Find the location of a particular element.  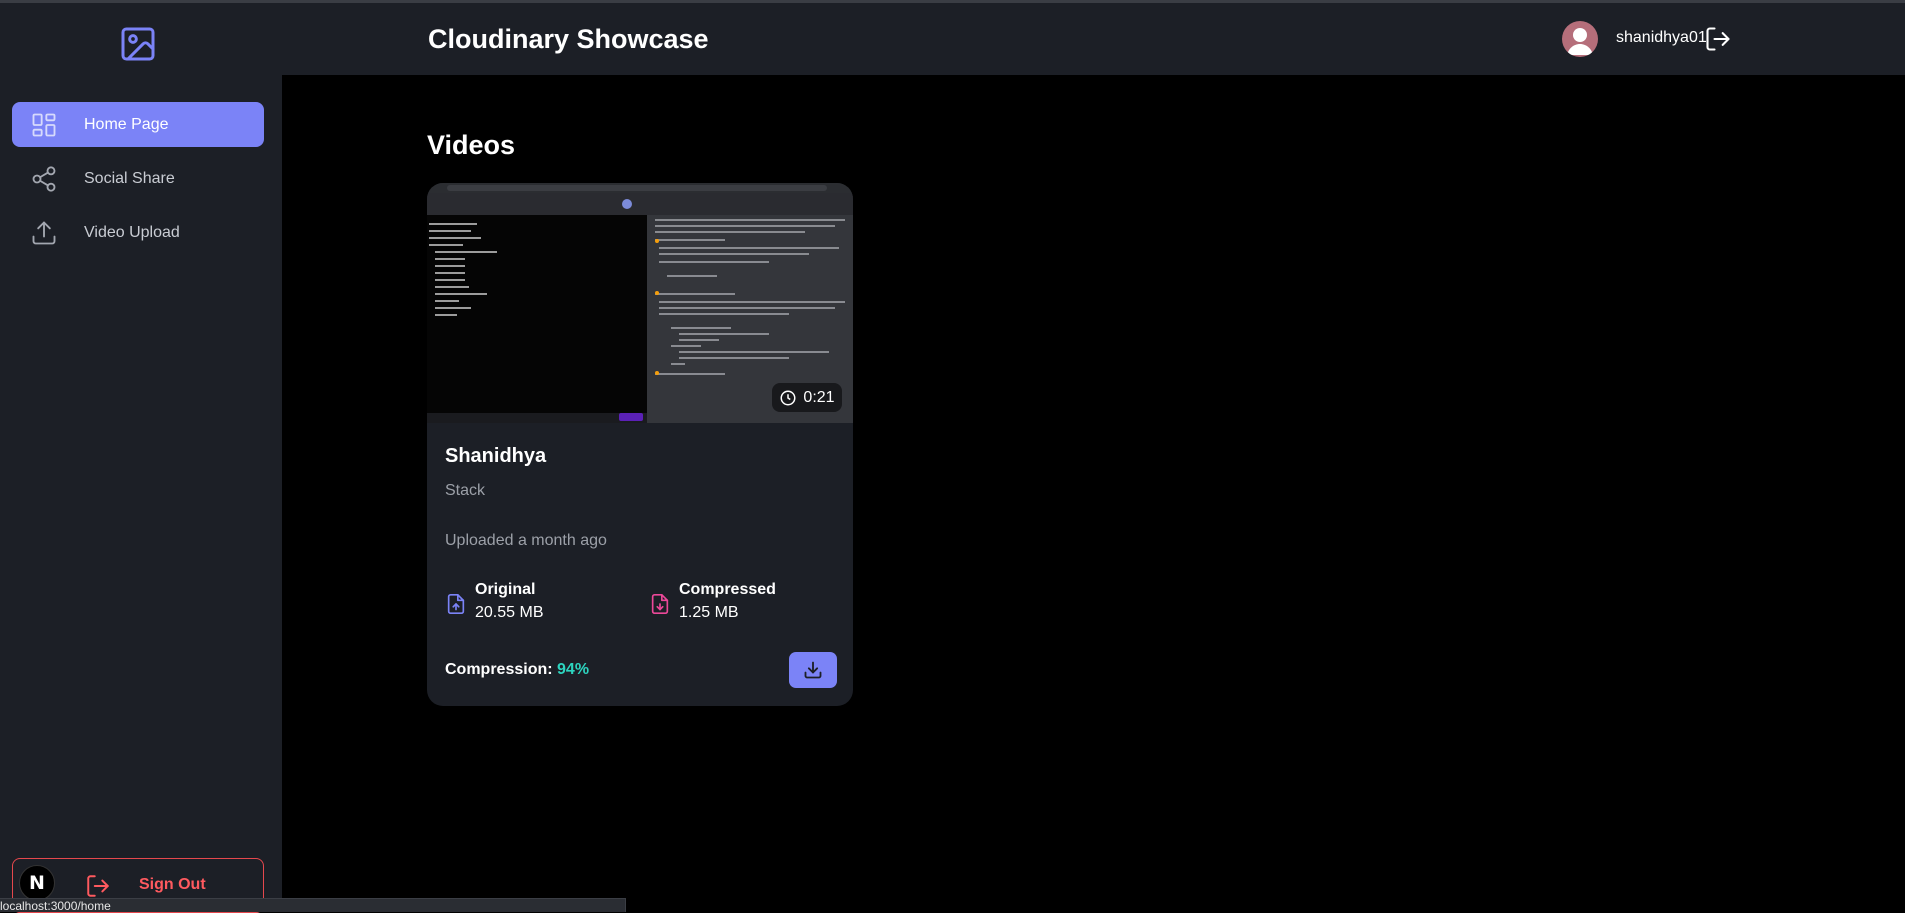

browser-status-url: localhost:3000/home is located at coordinates (313, 905).